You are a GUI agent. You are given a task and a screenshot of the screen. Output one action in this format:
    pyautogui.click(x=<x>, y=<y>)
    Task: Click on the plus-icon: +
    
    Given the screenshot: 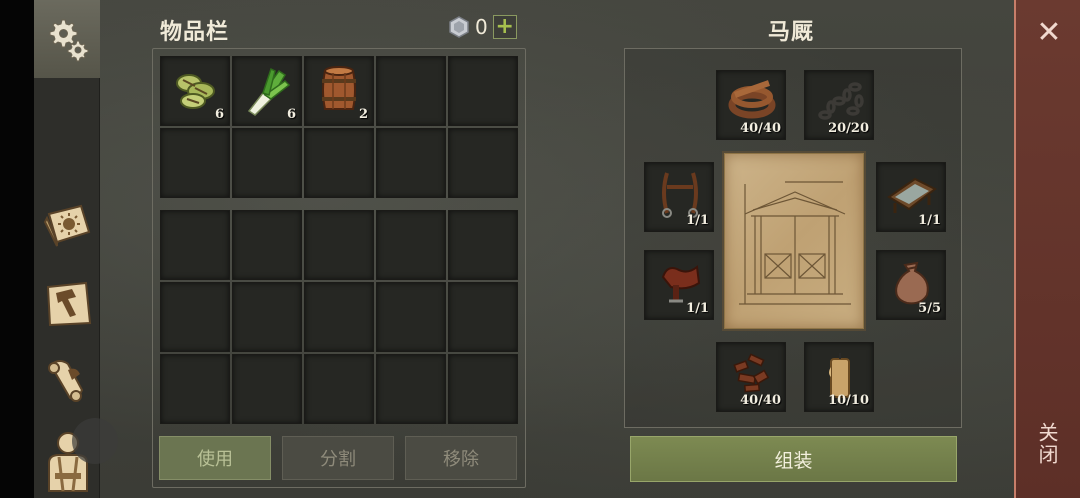 What is the action you would take?
    pyautogui.click(x=504, y=26)
    